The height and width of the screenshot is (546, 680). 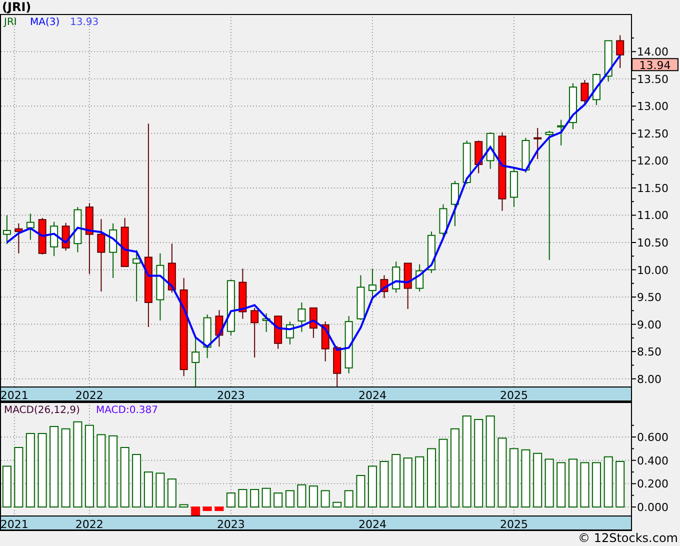 What do you see at coordinates (652, 437) in the screenshot?
I see `axis-label: 0.600` at bounding box center [652, 437].